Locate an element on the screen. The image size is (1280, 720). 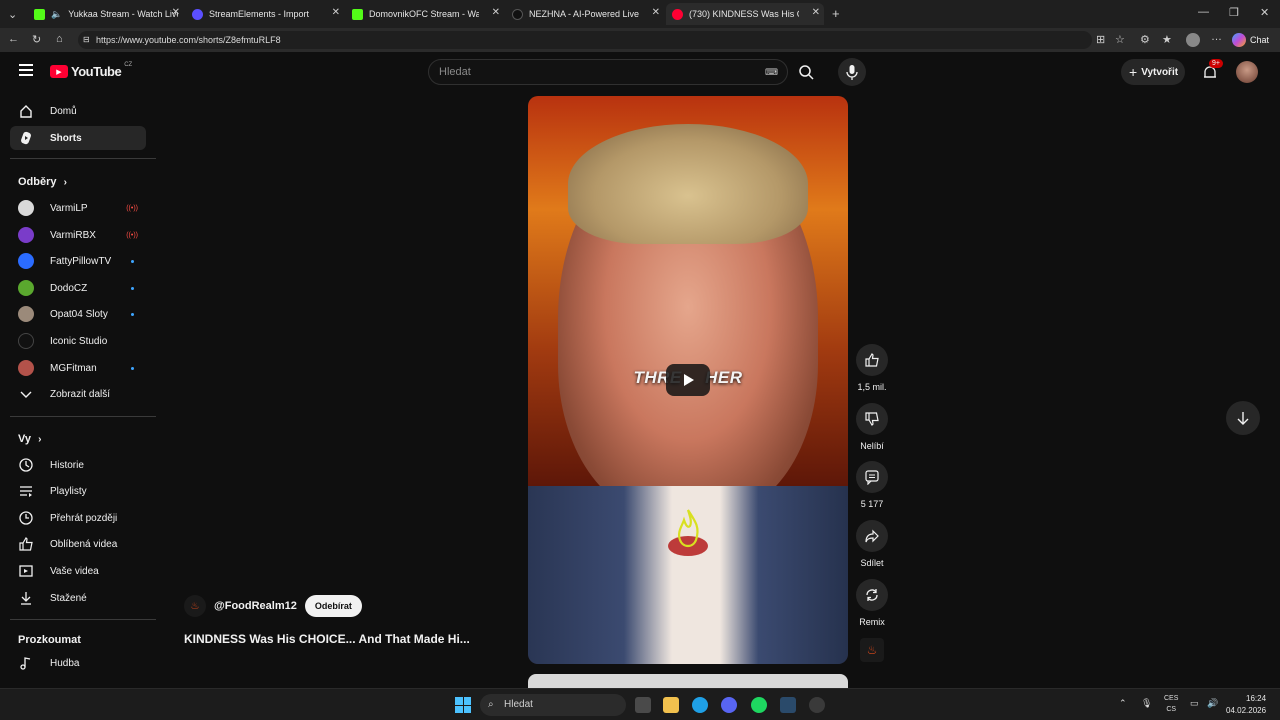
kick-icon is located at coordinates (39, 14).